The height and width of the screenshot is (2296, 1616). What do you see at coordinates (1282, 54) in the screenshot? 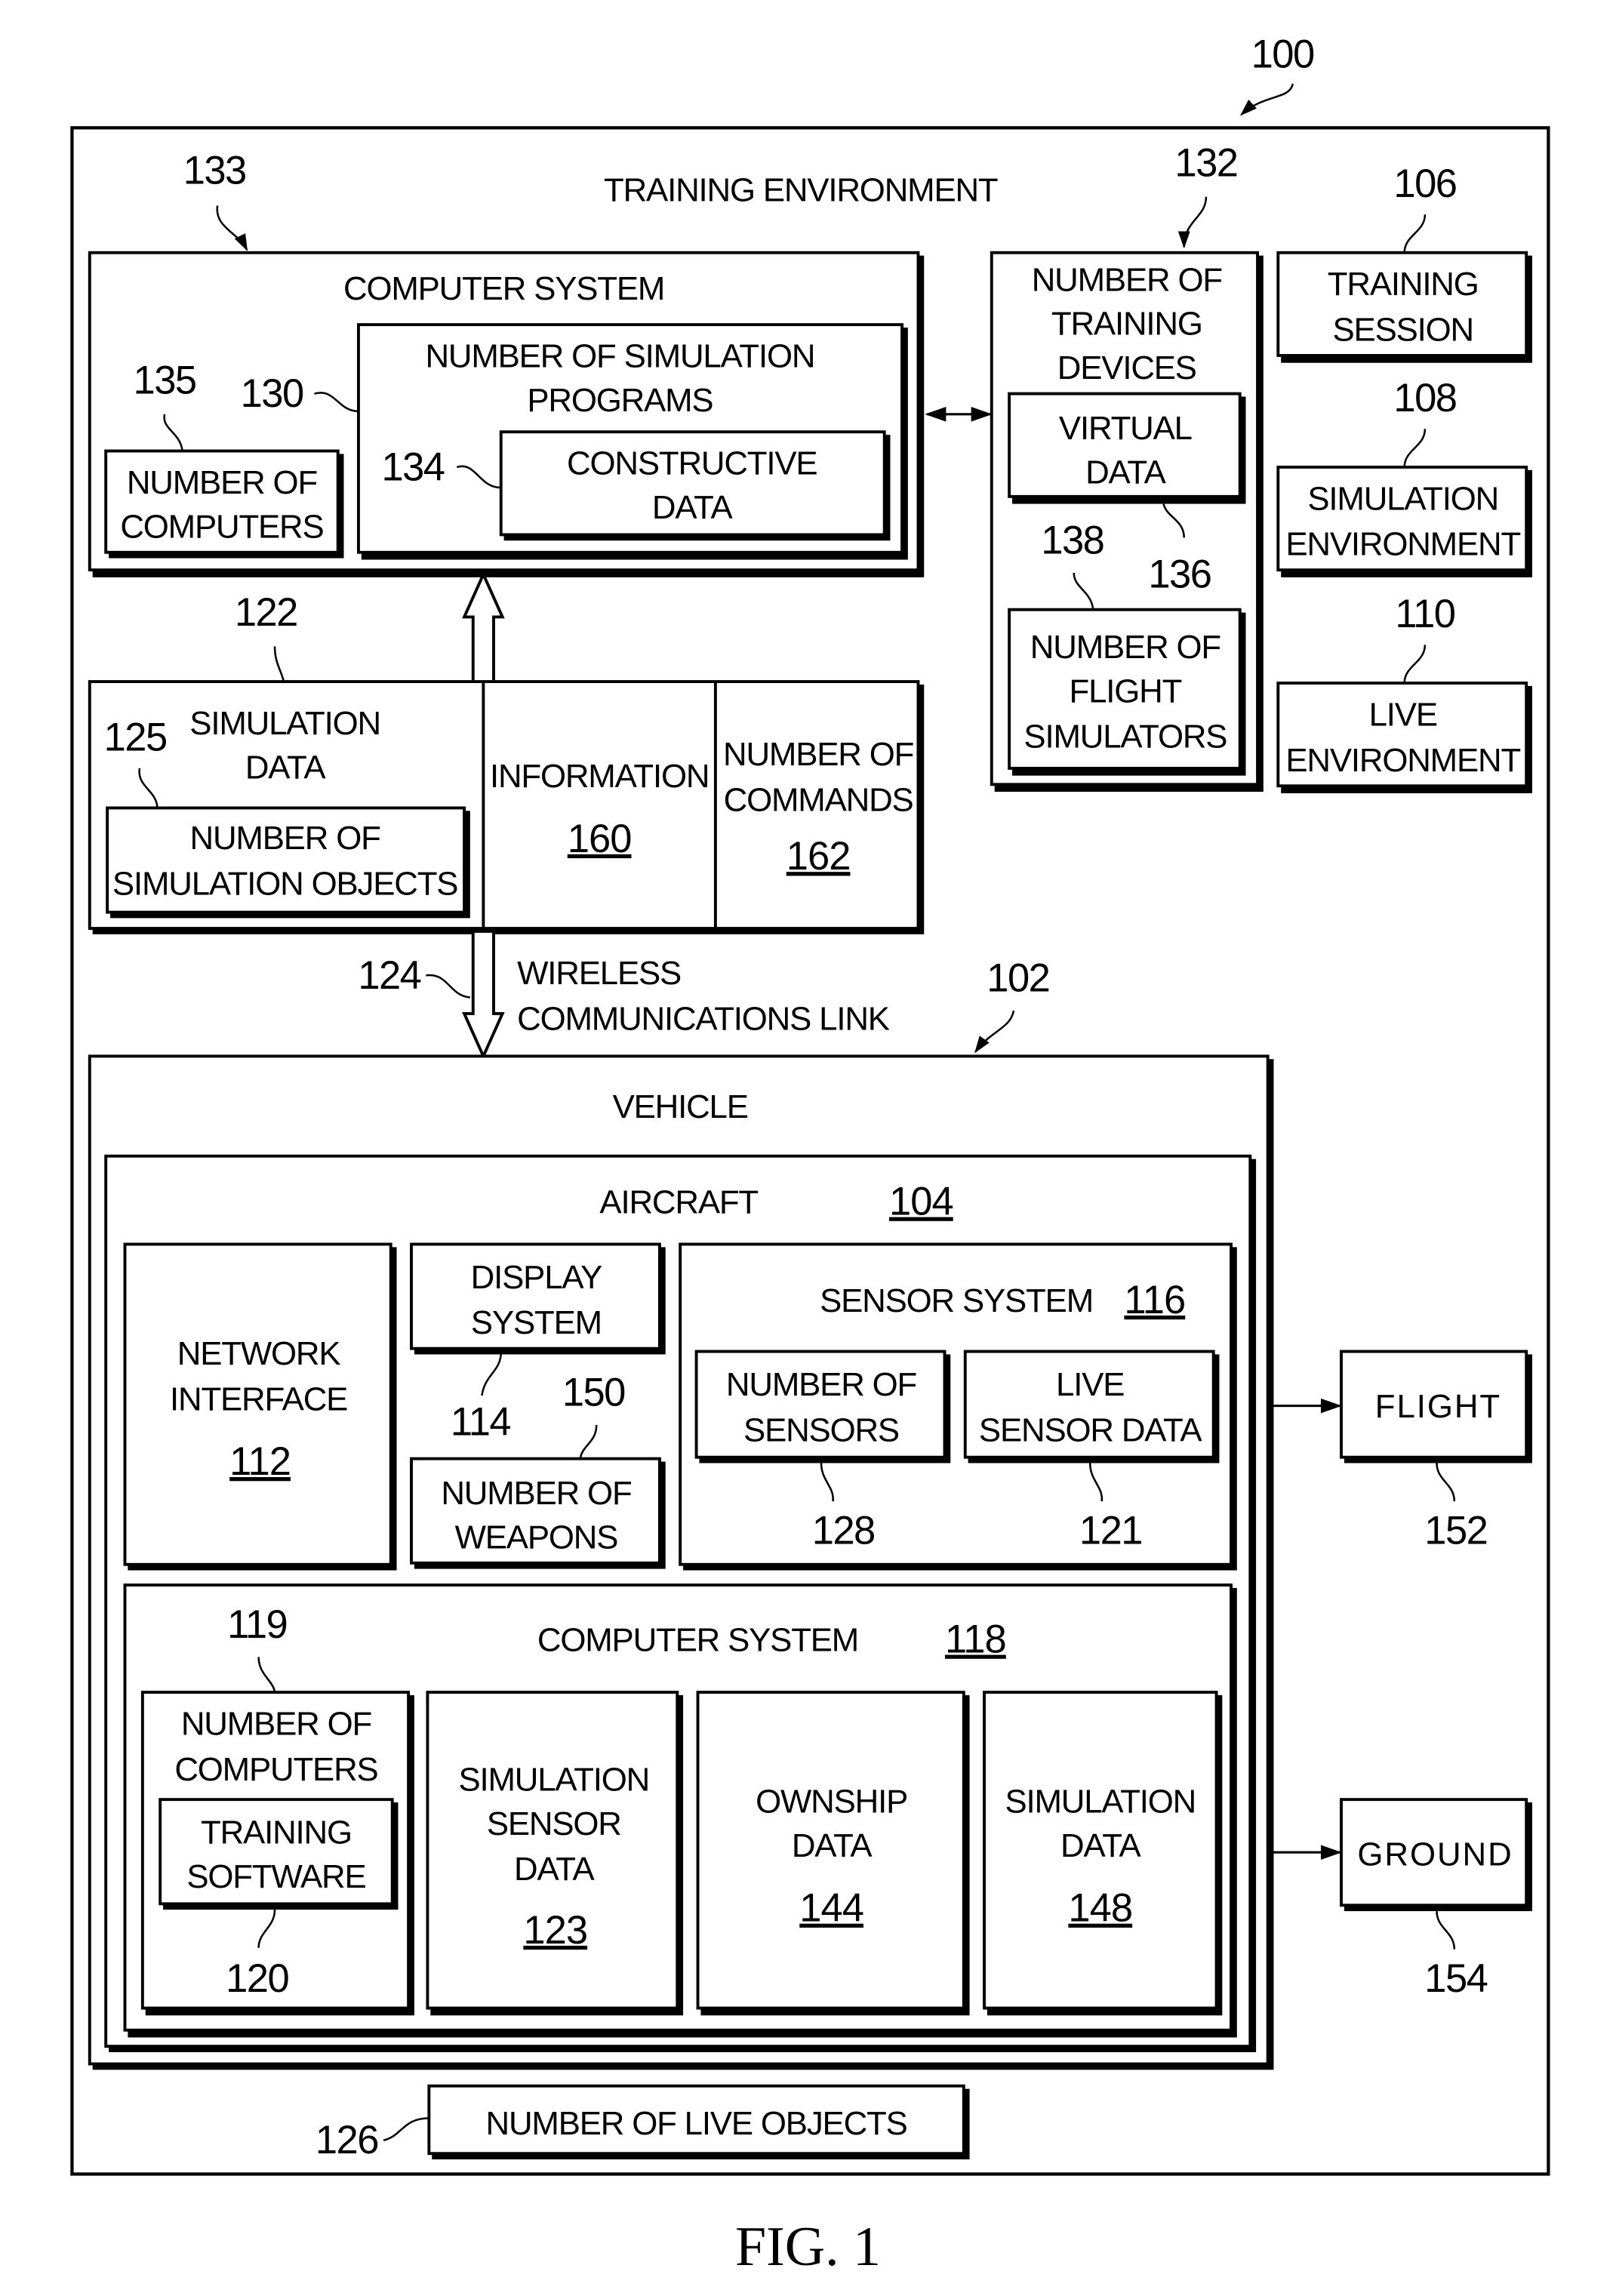
I see `ref-100: 100` at bounding box center [1282, 54].